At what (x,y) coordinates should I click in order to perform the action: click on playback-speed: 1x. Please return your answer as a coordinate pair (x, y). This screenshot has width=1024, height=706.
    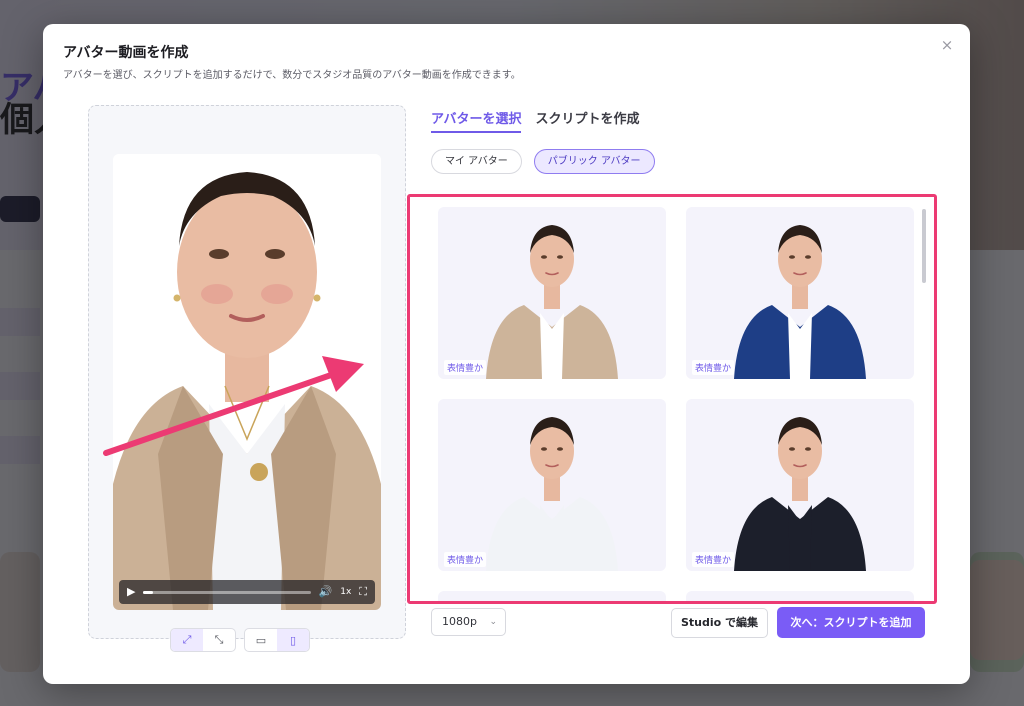
    Looking at the image, I should click on (345, 592).